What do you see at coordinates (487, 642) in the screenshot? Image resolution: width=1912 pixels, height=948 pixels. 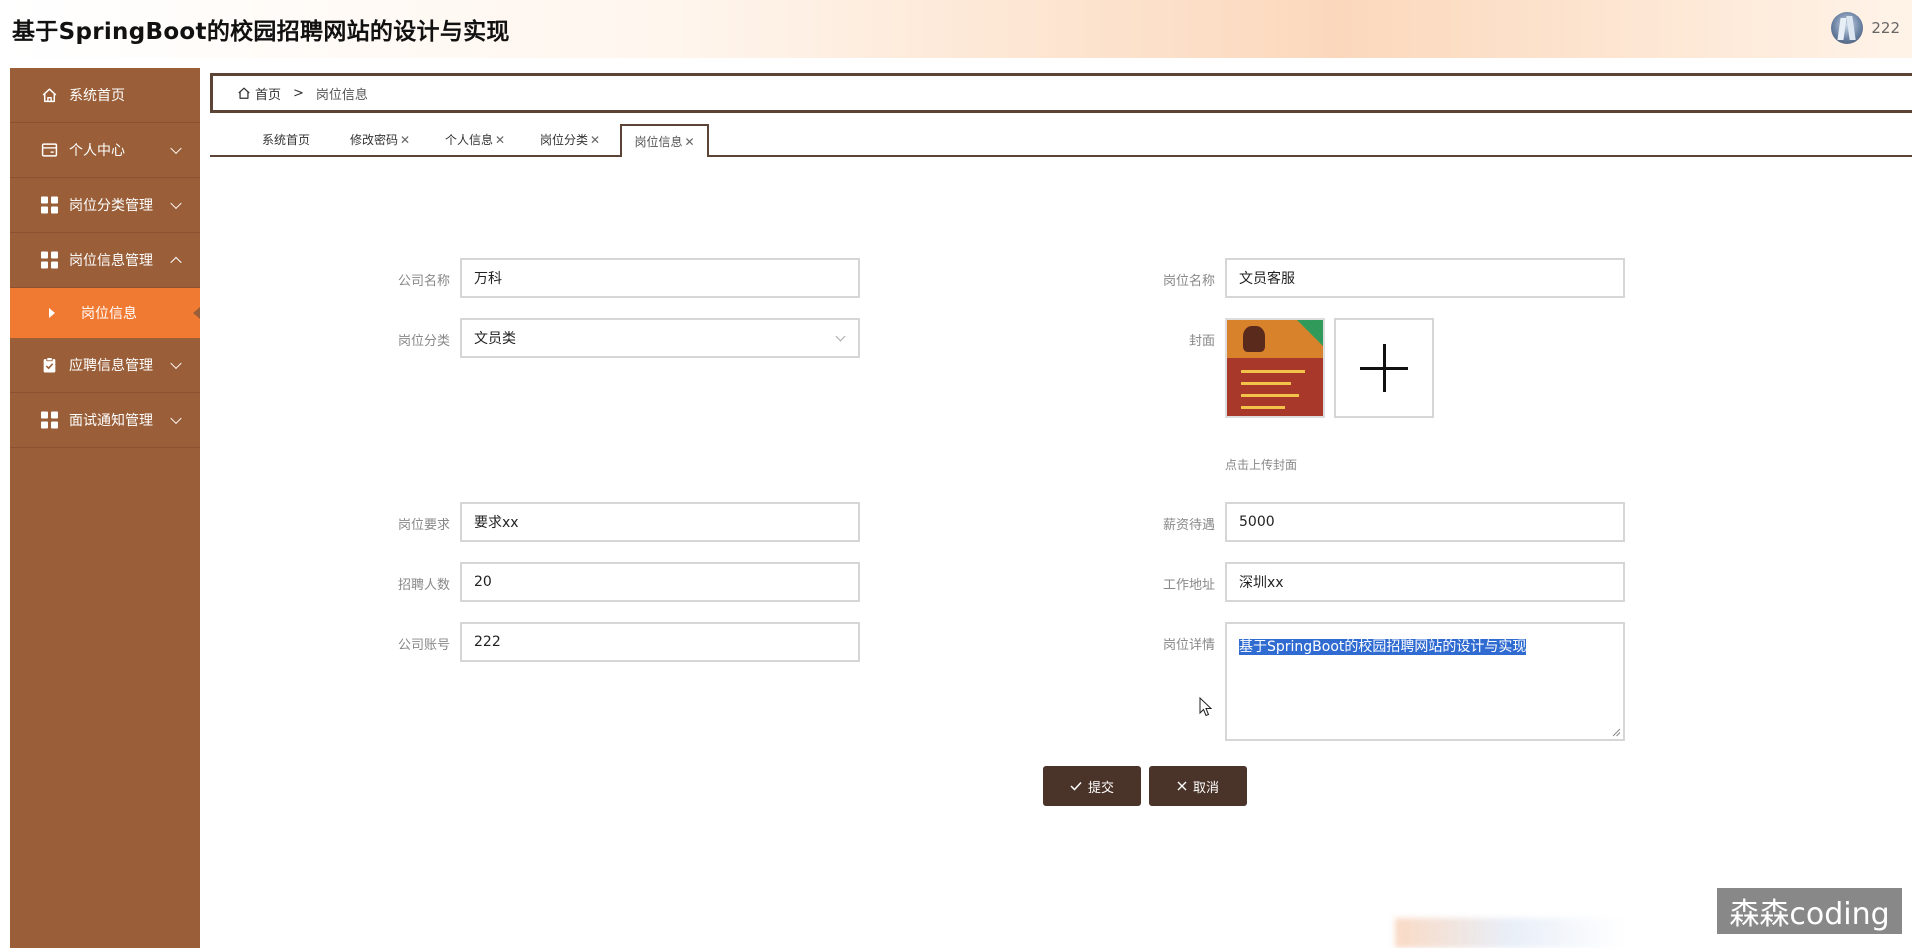 I see `company-account-value: 222` at bounding box center [487, 642].